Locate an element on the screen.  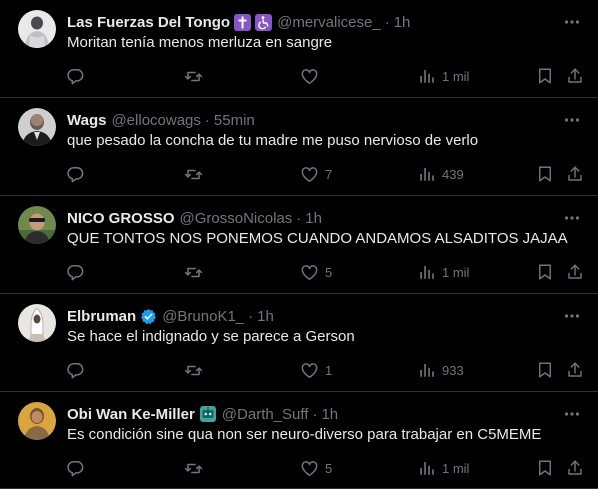
tweet-header: Las Fuerzas Del Tongo @mervalicese_ · 1h is located at coordinates (238, 22).